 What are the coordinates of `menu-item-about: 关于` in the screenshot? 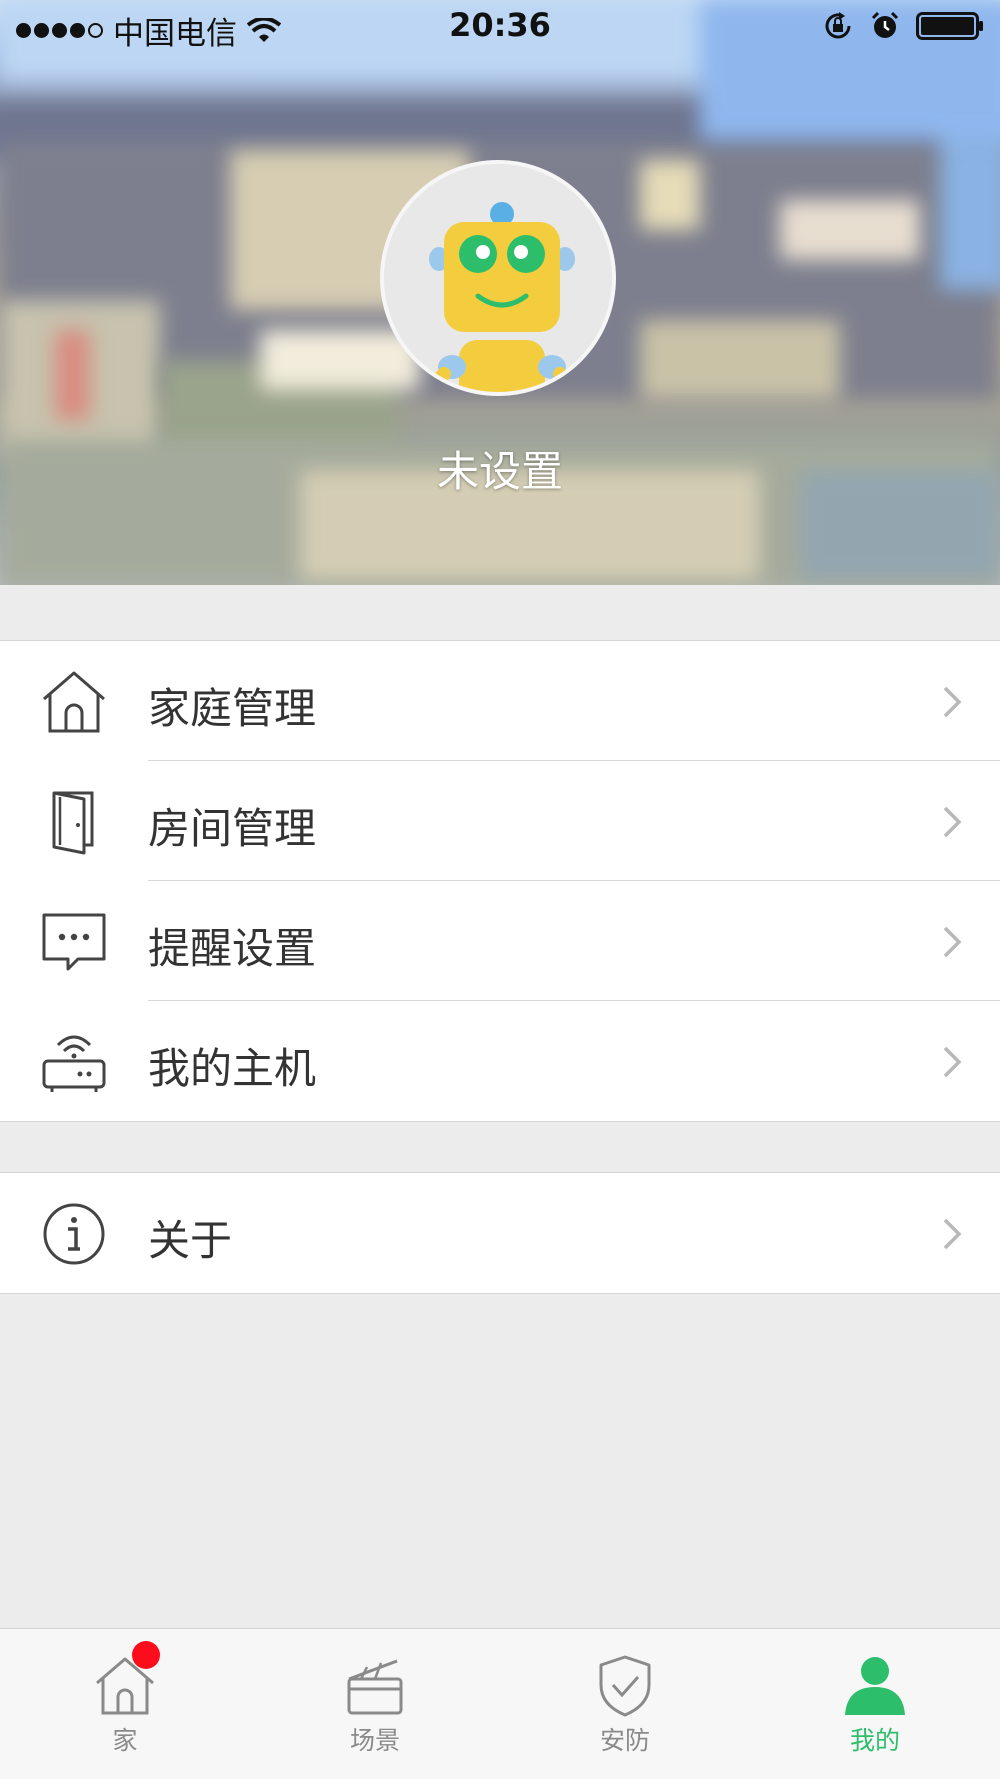 It's located at (500, 1233).